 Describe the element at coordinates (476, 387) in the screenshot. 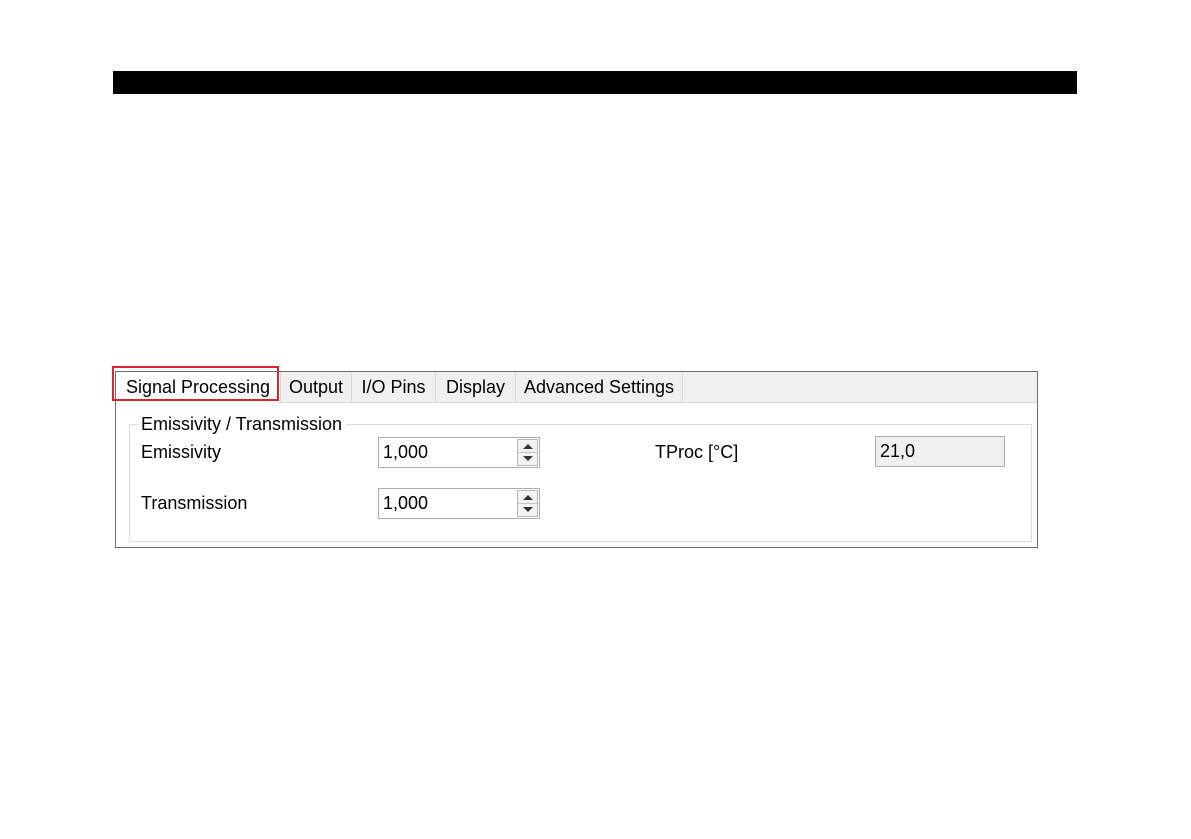

I see `tab-display: Display` at that location.